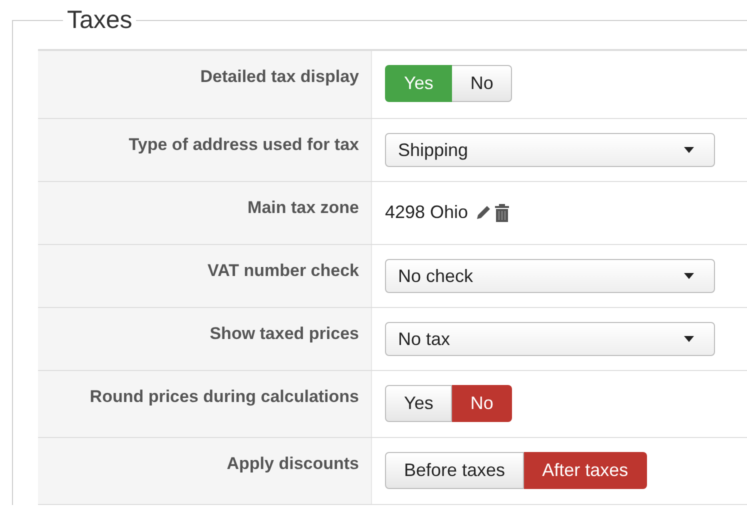  What do you see at coordinates (454, 470) in the screenshot?
I see `toggle-option: Before taxes` at bounding box center [454, 470].